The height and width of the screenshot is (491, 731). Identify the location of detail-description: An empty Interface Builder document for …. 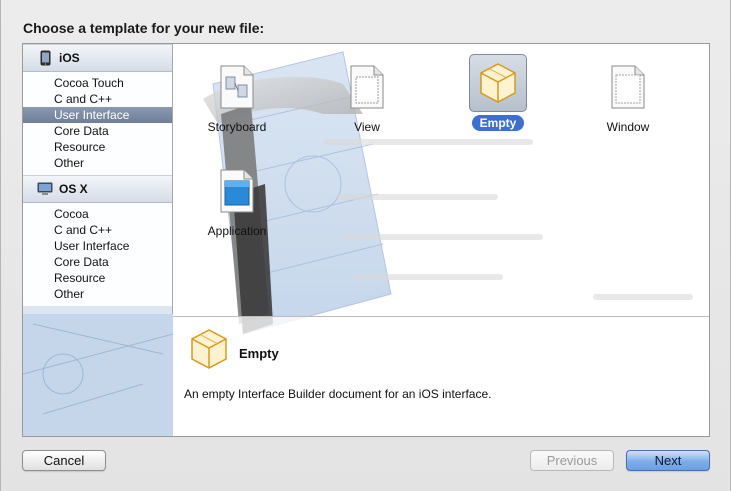
(338, 394).